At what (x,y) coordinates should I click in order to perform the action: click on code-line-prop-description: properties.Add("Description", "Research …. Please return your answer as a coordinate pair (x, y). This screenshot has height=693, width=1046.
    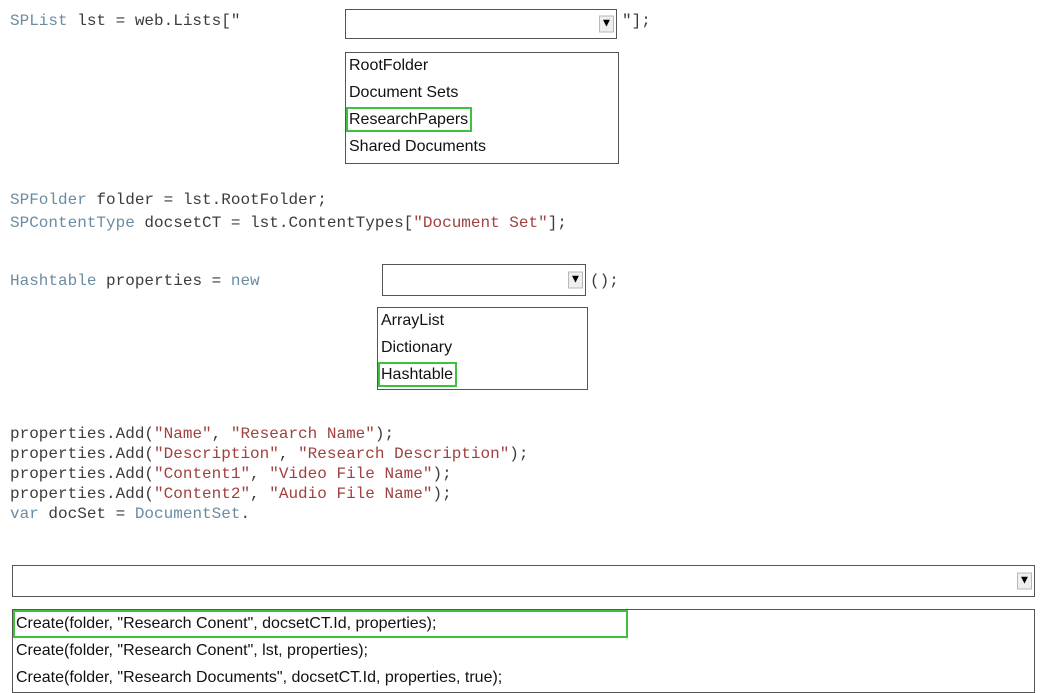
    Looking at the image, I should click on (269, 454).